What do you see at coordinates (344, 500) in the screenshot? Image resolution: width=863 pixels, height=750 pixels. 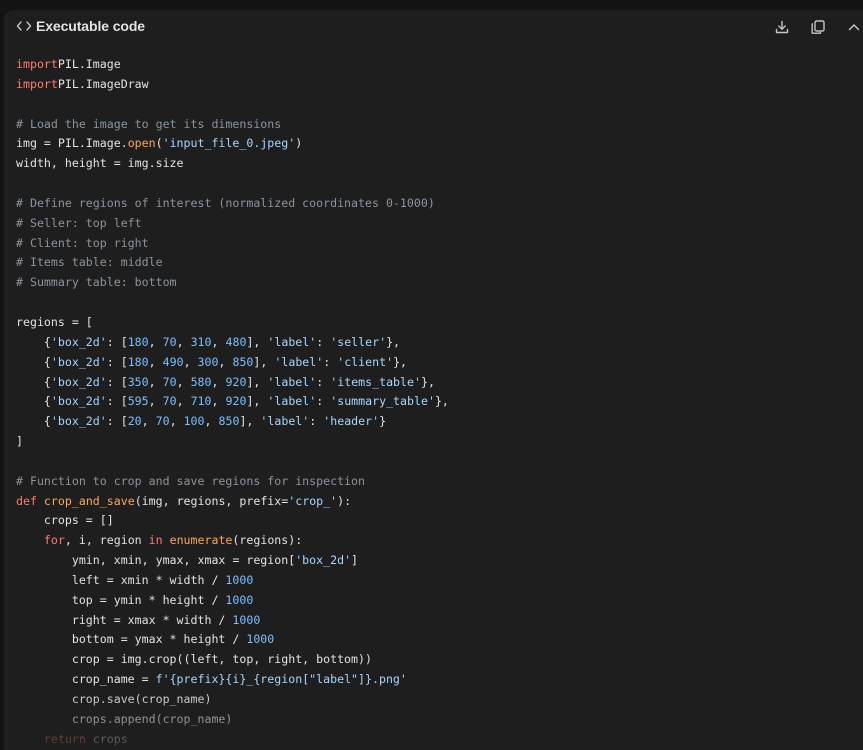 I see `code-token: ):` at bounding box center [344, 500].